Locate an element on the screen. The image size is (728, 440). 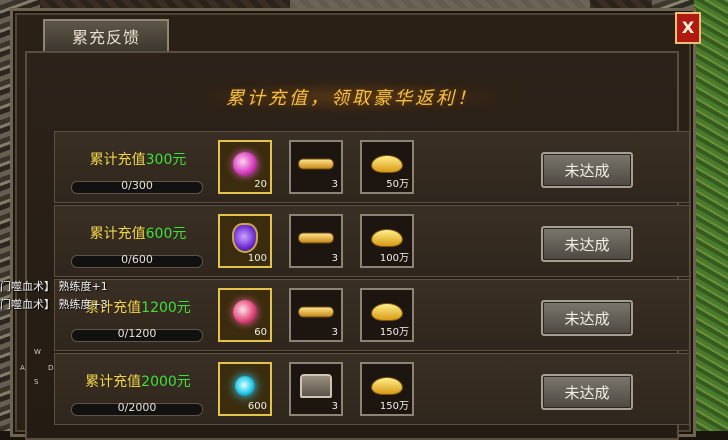
purple-gem-icon is located at coordinates (245, 238).